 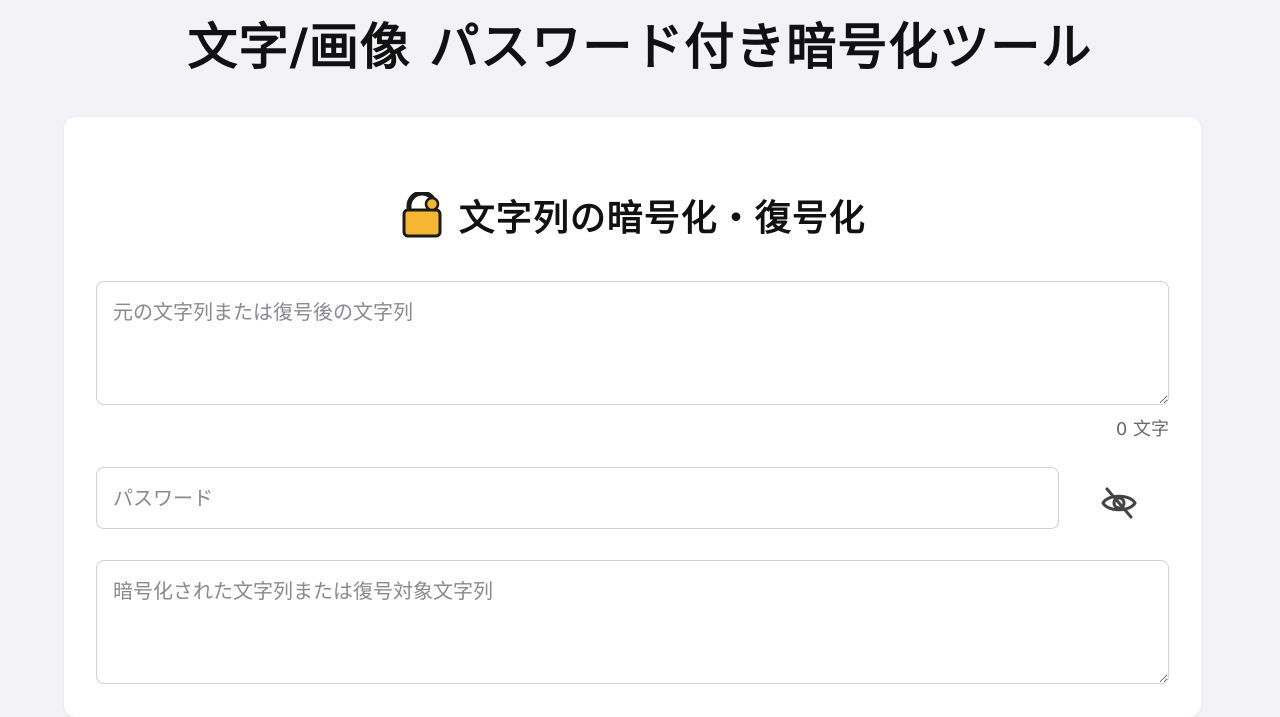 What do you see at coordinates (422, 214) in the screenshot?
I see `lock-icon` at bounding box center [422, 214].